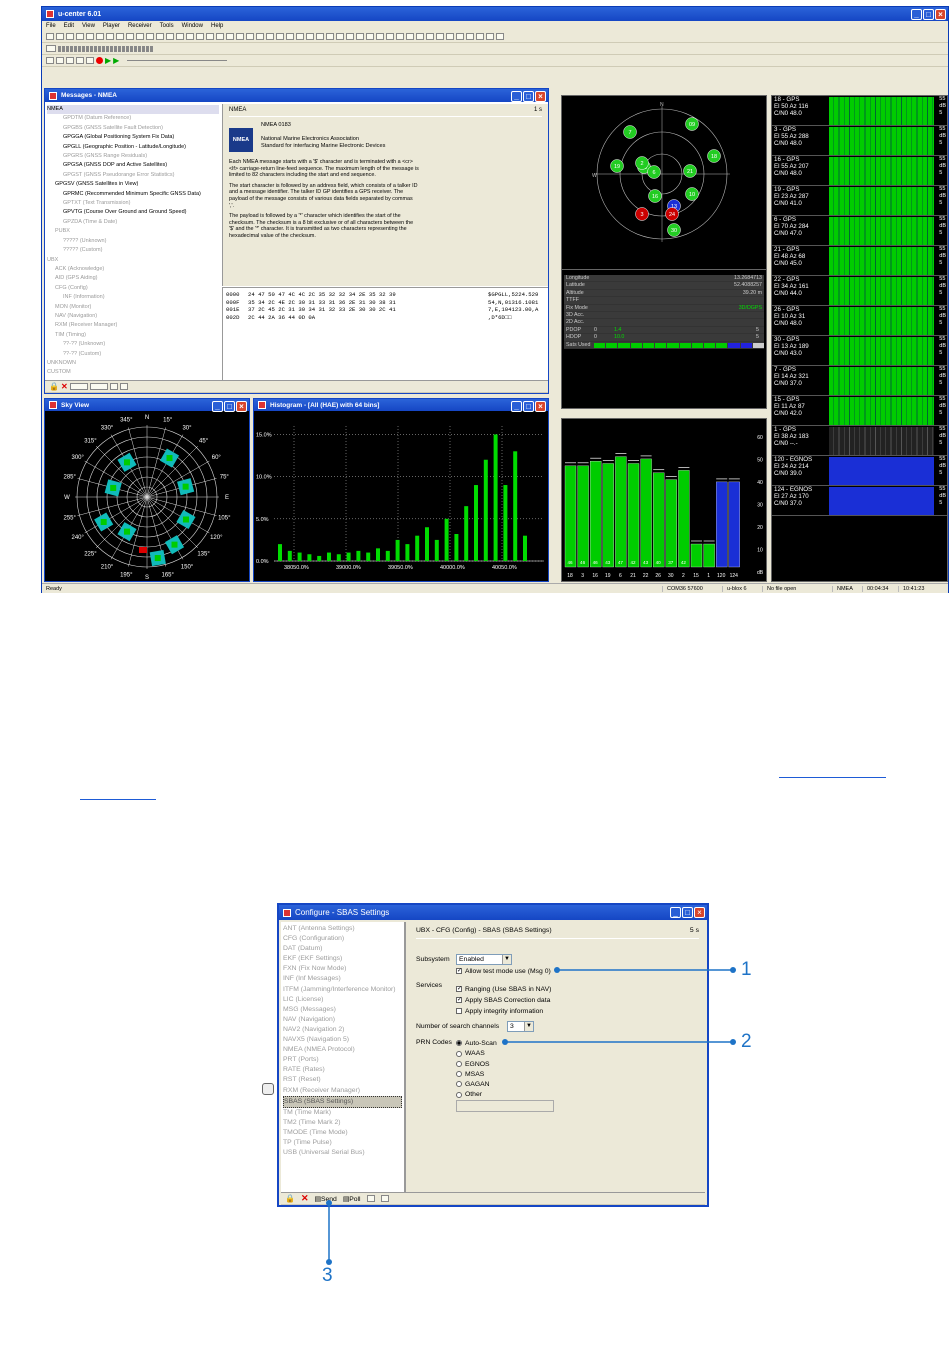 Image resolution: width=950 pixels, height=1370 pixels. Describe the element at coordinates (327, 1275) in the screenshot. I see `callout-3: 3` at that location.